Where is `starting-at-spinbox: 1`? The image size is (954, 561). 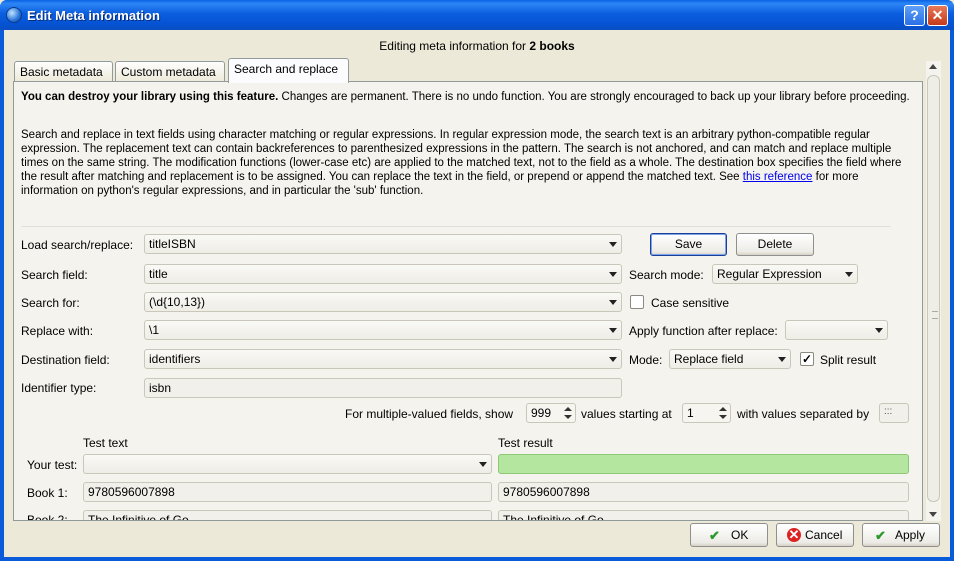
starting-at-spinbox: 1 is located at coordinates (706, 413).